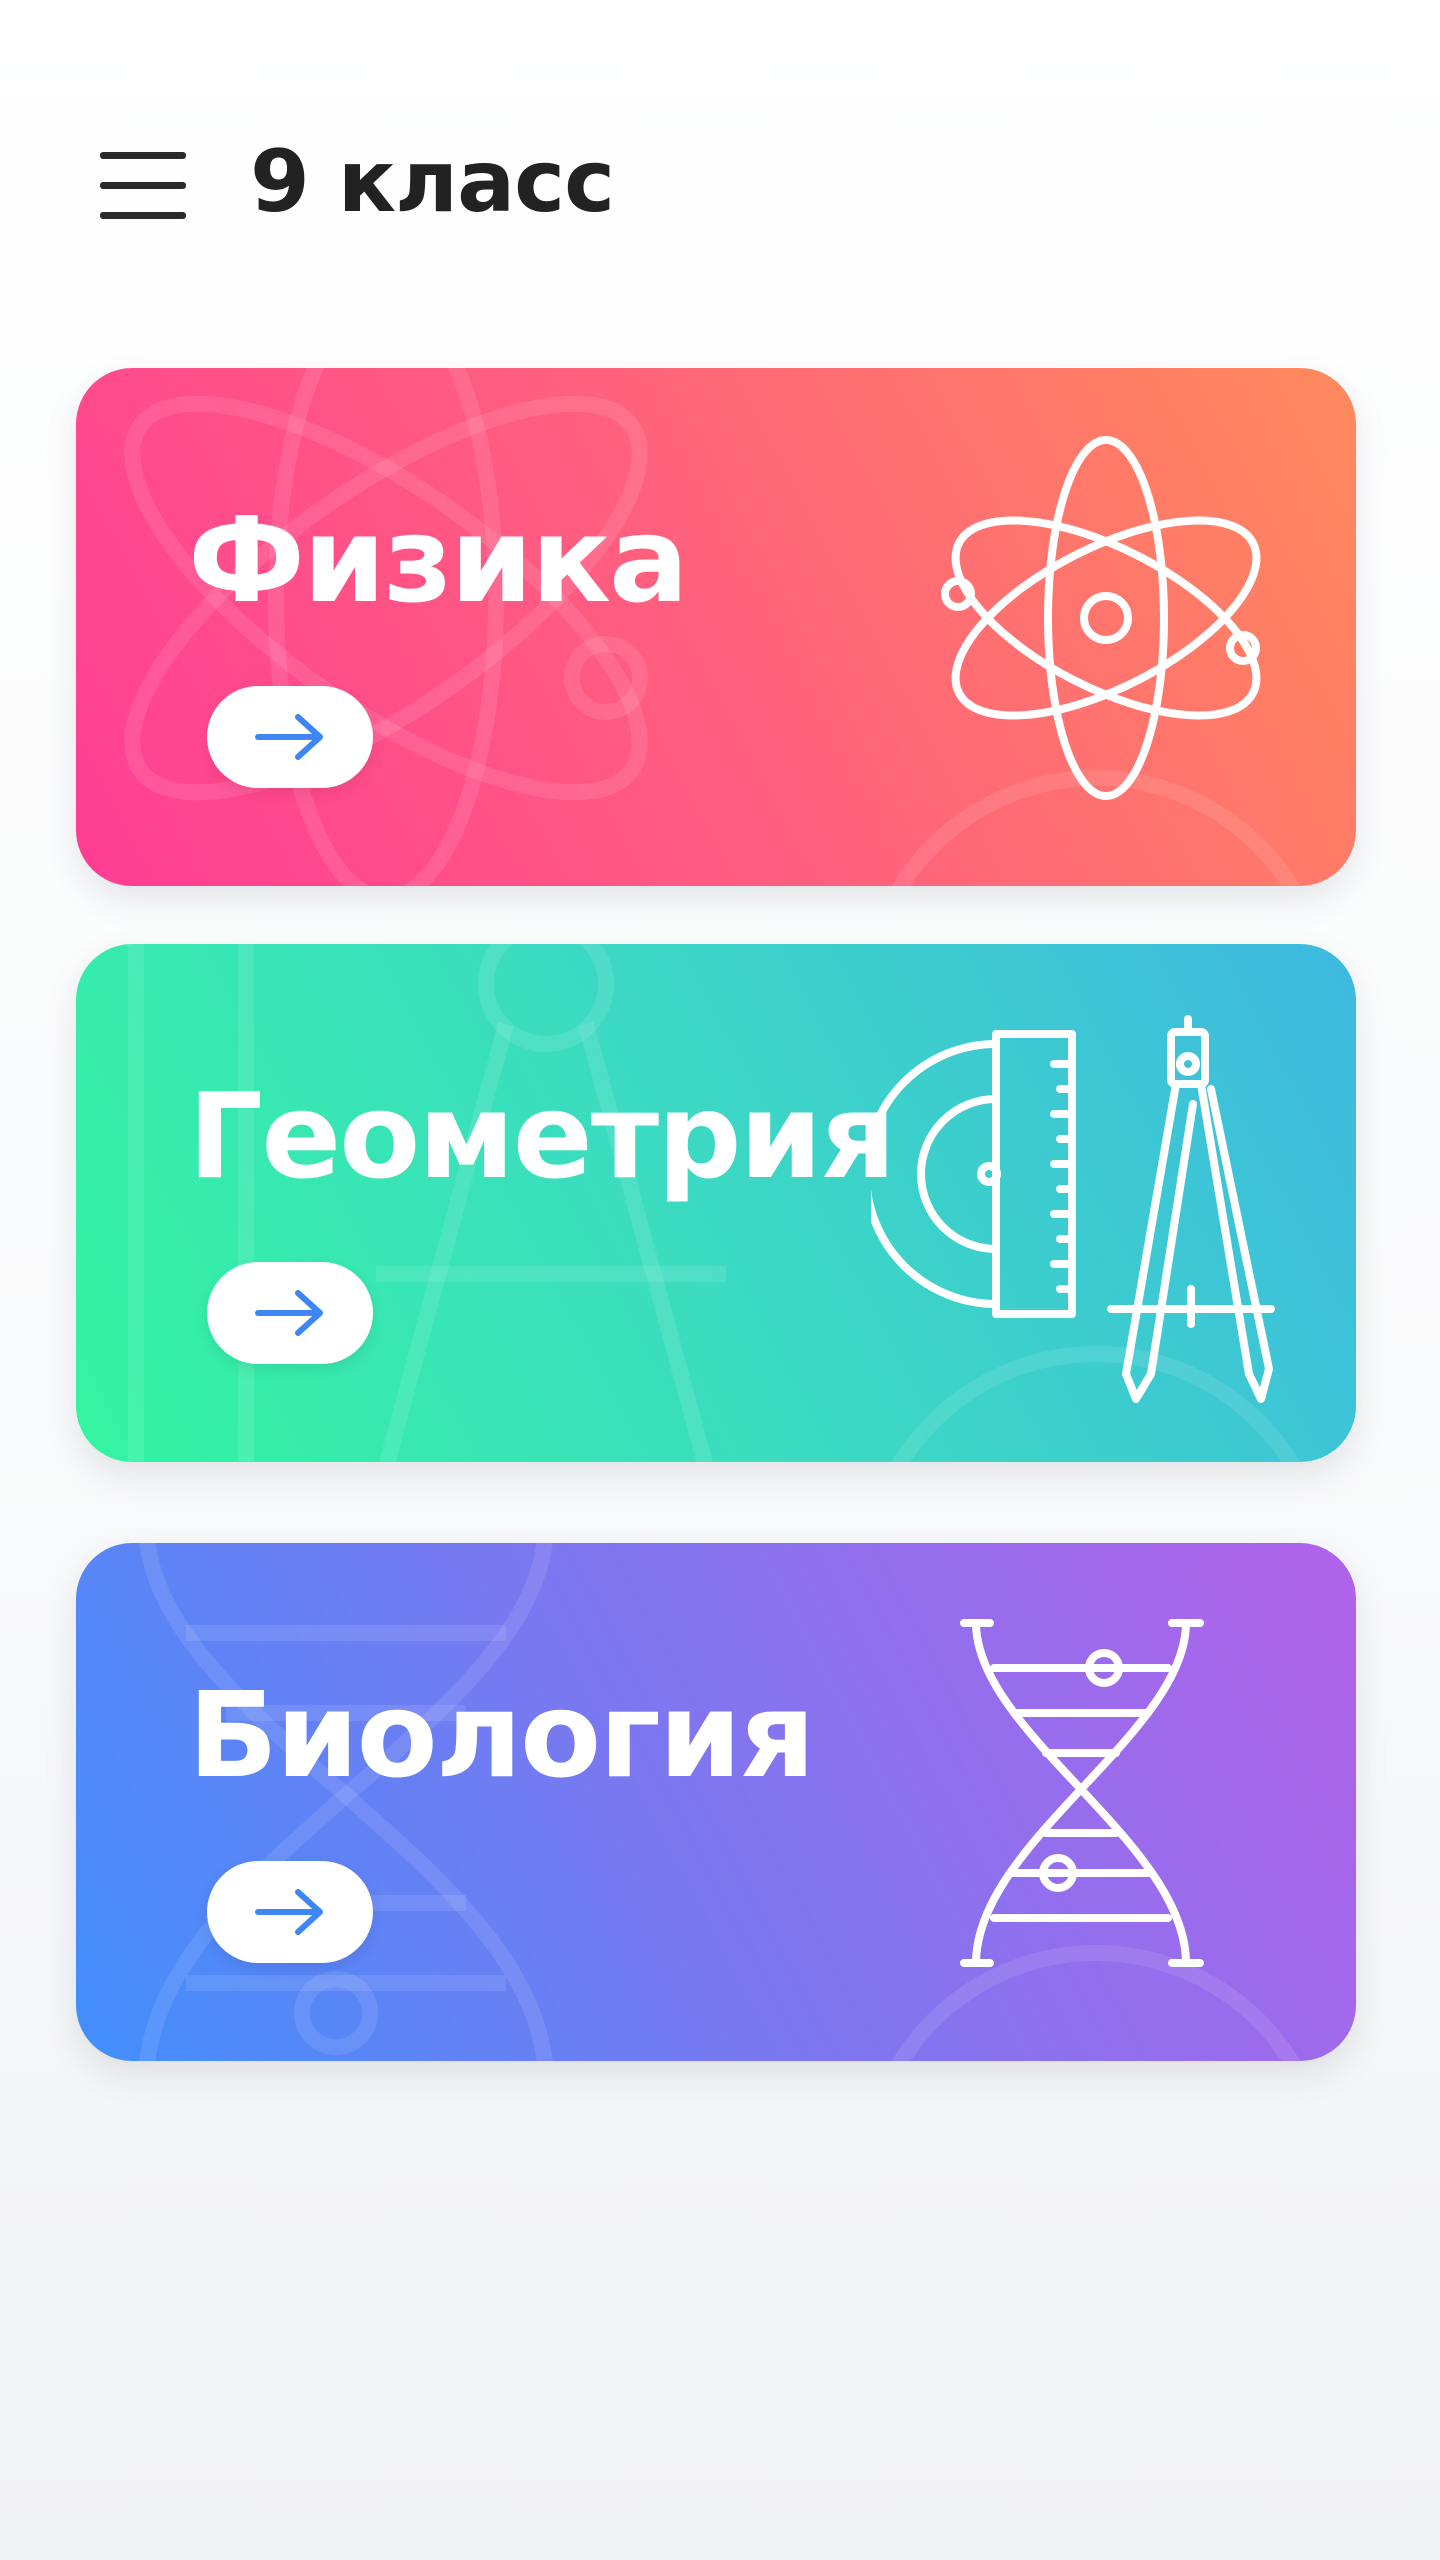 The width and height of the screenshot is (1440, 2560). I want to click on open-physics-button, so click(290, 737).